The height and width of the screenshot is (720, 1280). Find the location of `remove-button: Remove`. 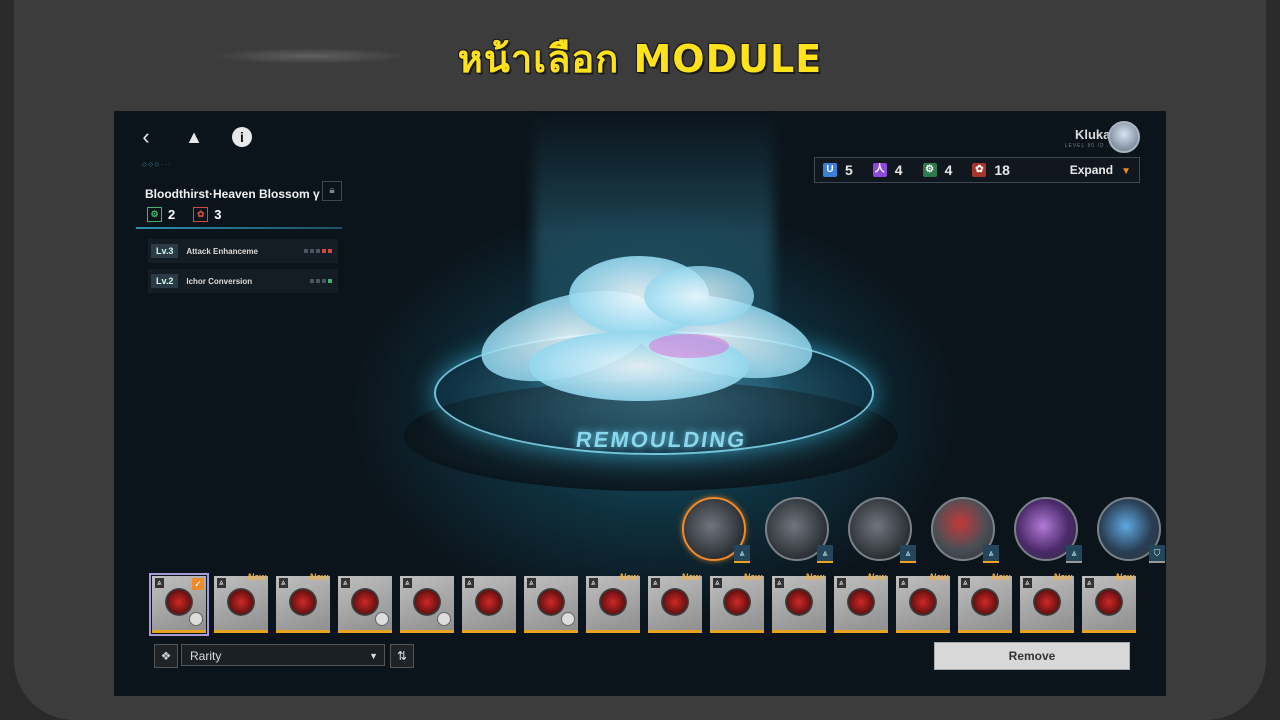

remove-button: Remove is located at coordinates (1032, 656).